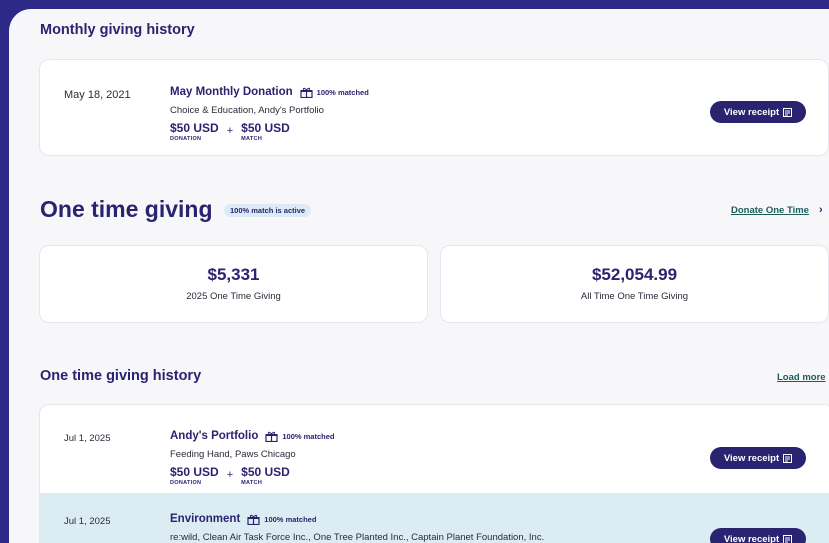  What do you see at coordinates (126, 209) in the screenshot?
I see `one-time-giving-title: One time giving` at bounding box center [126, 209].